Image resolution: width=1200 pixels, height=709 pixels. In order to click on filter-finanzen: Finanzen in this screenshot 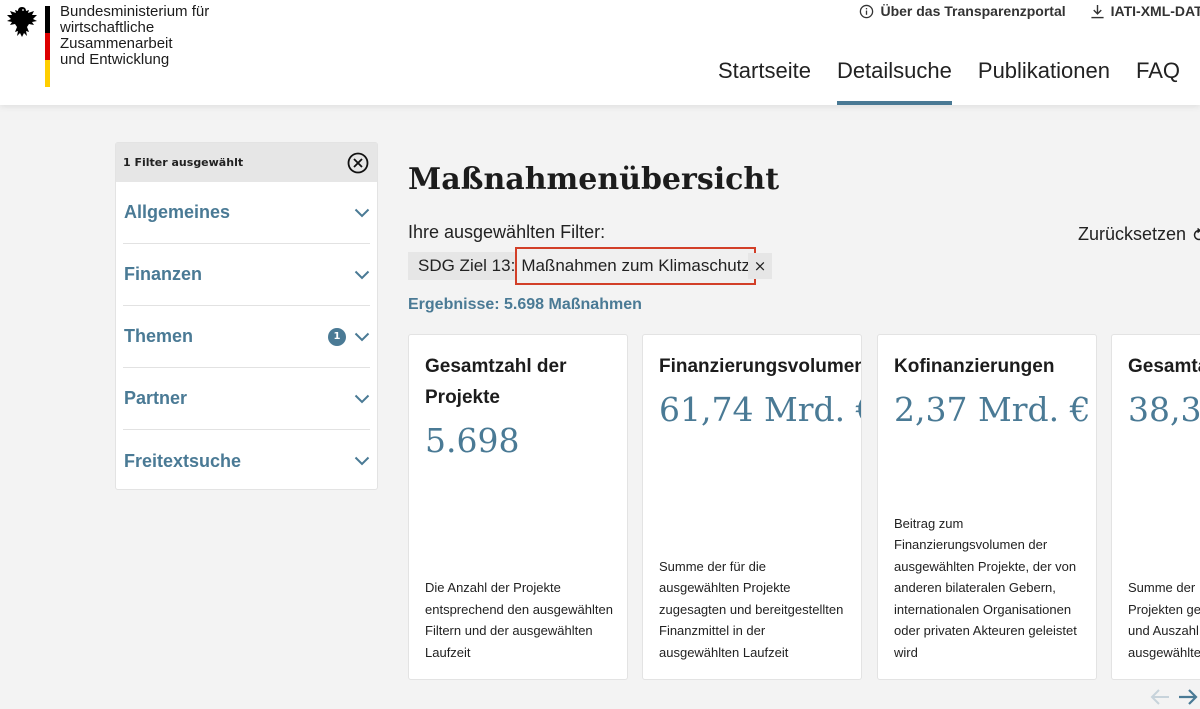, I will do `click(246, 275)`.